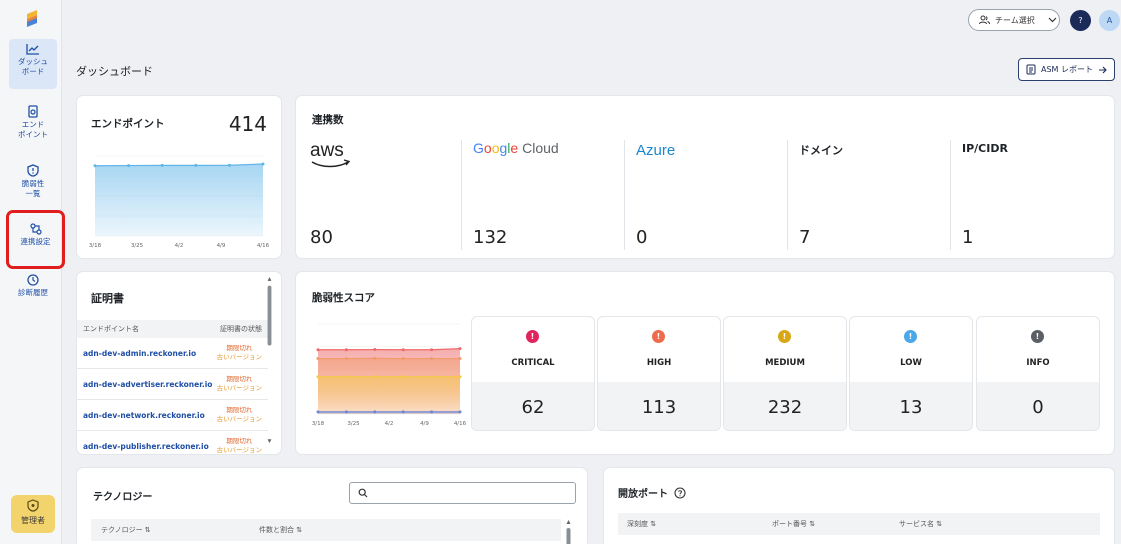 This screenshot has width=1121, height=544. What do you see at coordinates (123, 497) in the screenshot?
I see `technology-title: テクノロジー` at bounding box center [123, 497].